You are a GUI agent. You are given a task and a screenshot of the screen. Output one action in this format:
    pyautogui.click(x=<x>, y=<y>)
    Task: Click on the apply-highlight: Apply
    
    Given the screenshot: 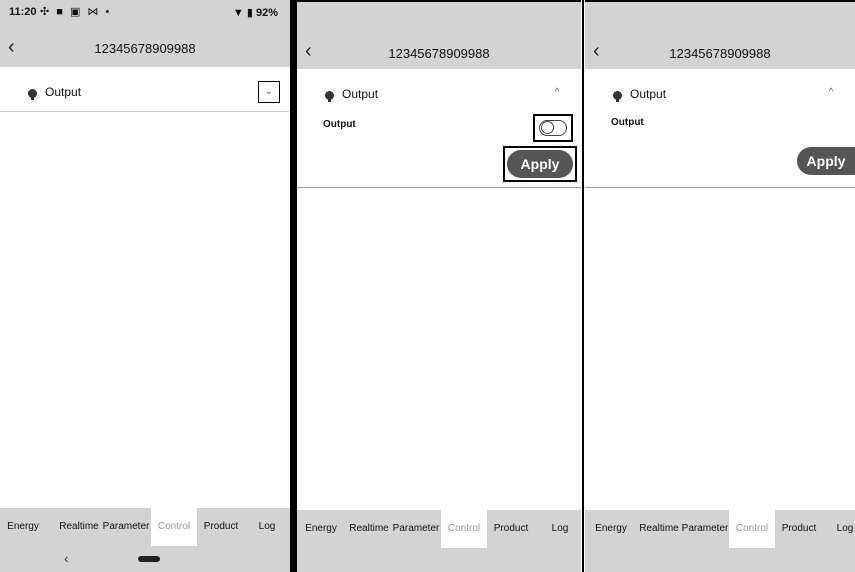 What is the action you would take?
    pyautogui.click(x=540, y=164)
    